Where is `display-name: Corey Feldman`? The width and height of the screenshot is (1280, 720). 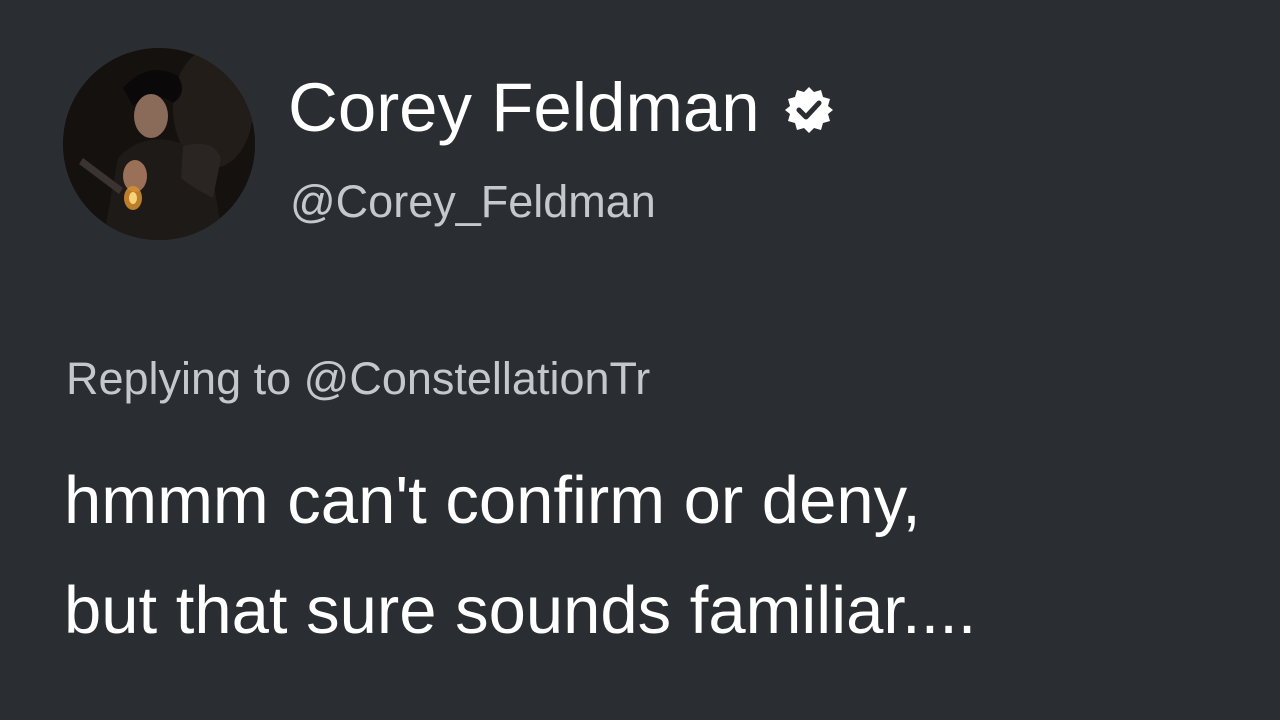 display-name: Corey Feldman is located at coordinates (524, 108).